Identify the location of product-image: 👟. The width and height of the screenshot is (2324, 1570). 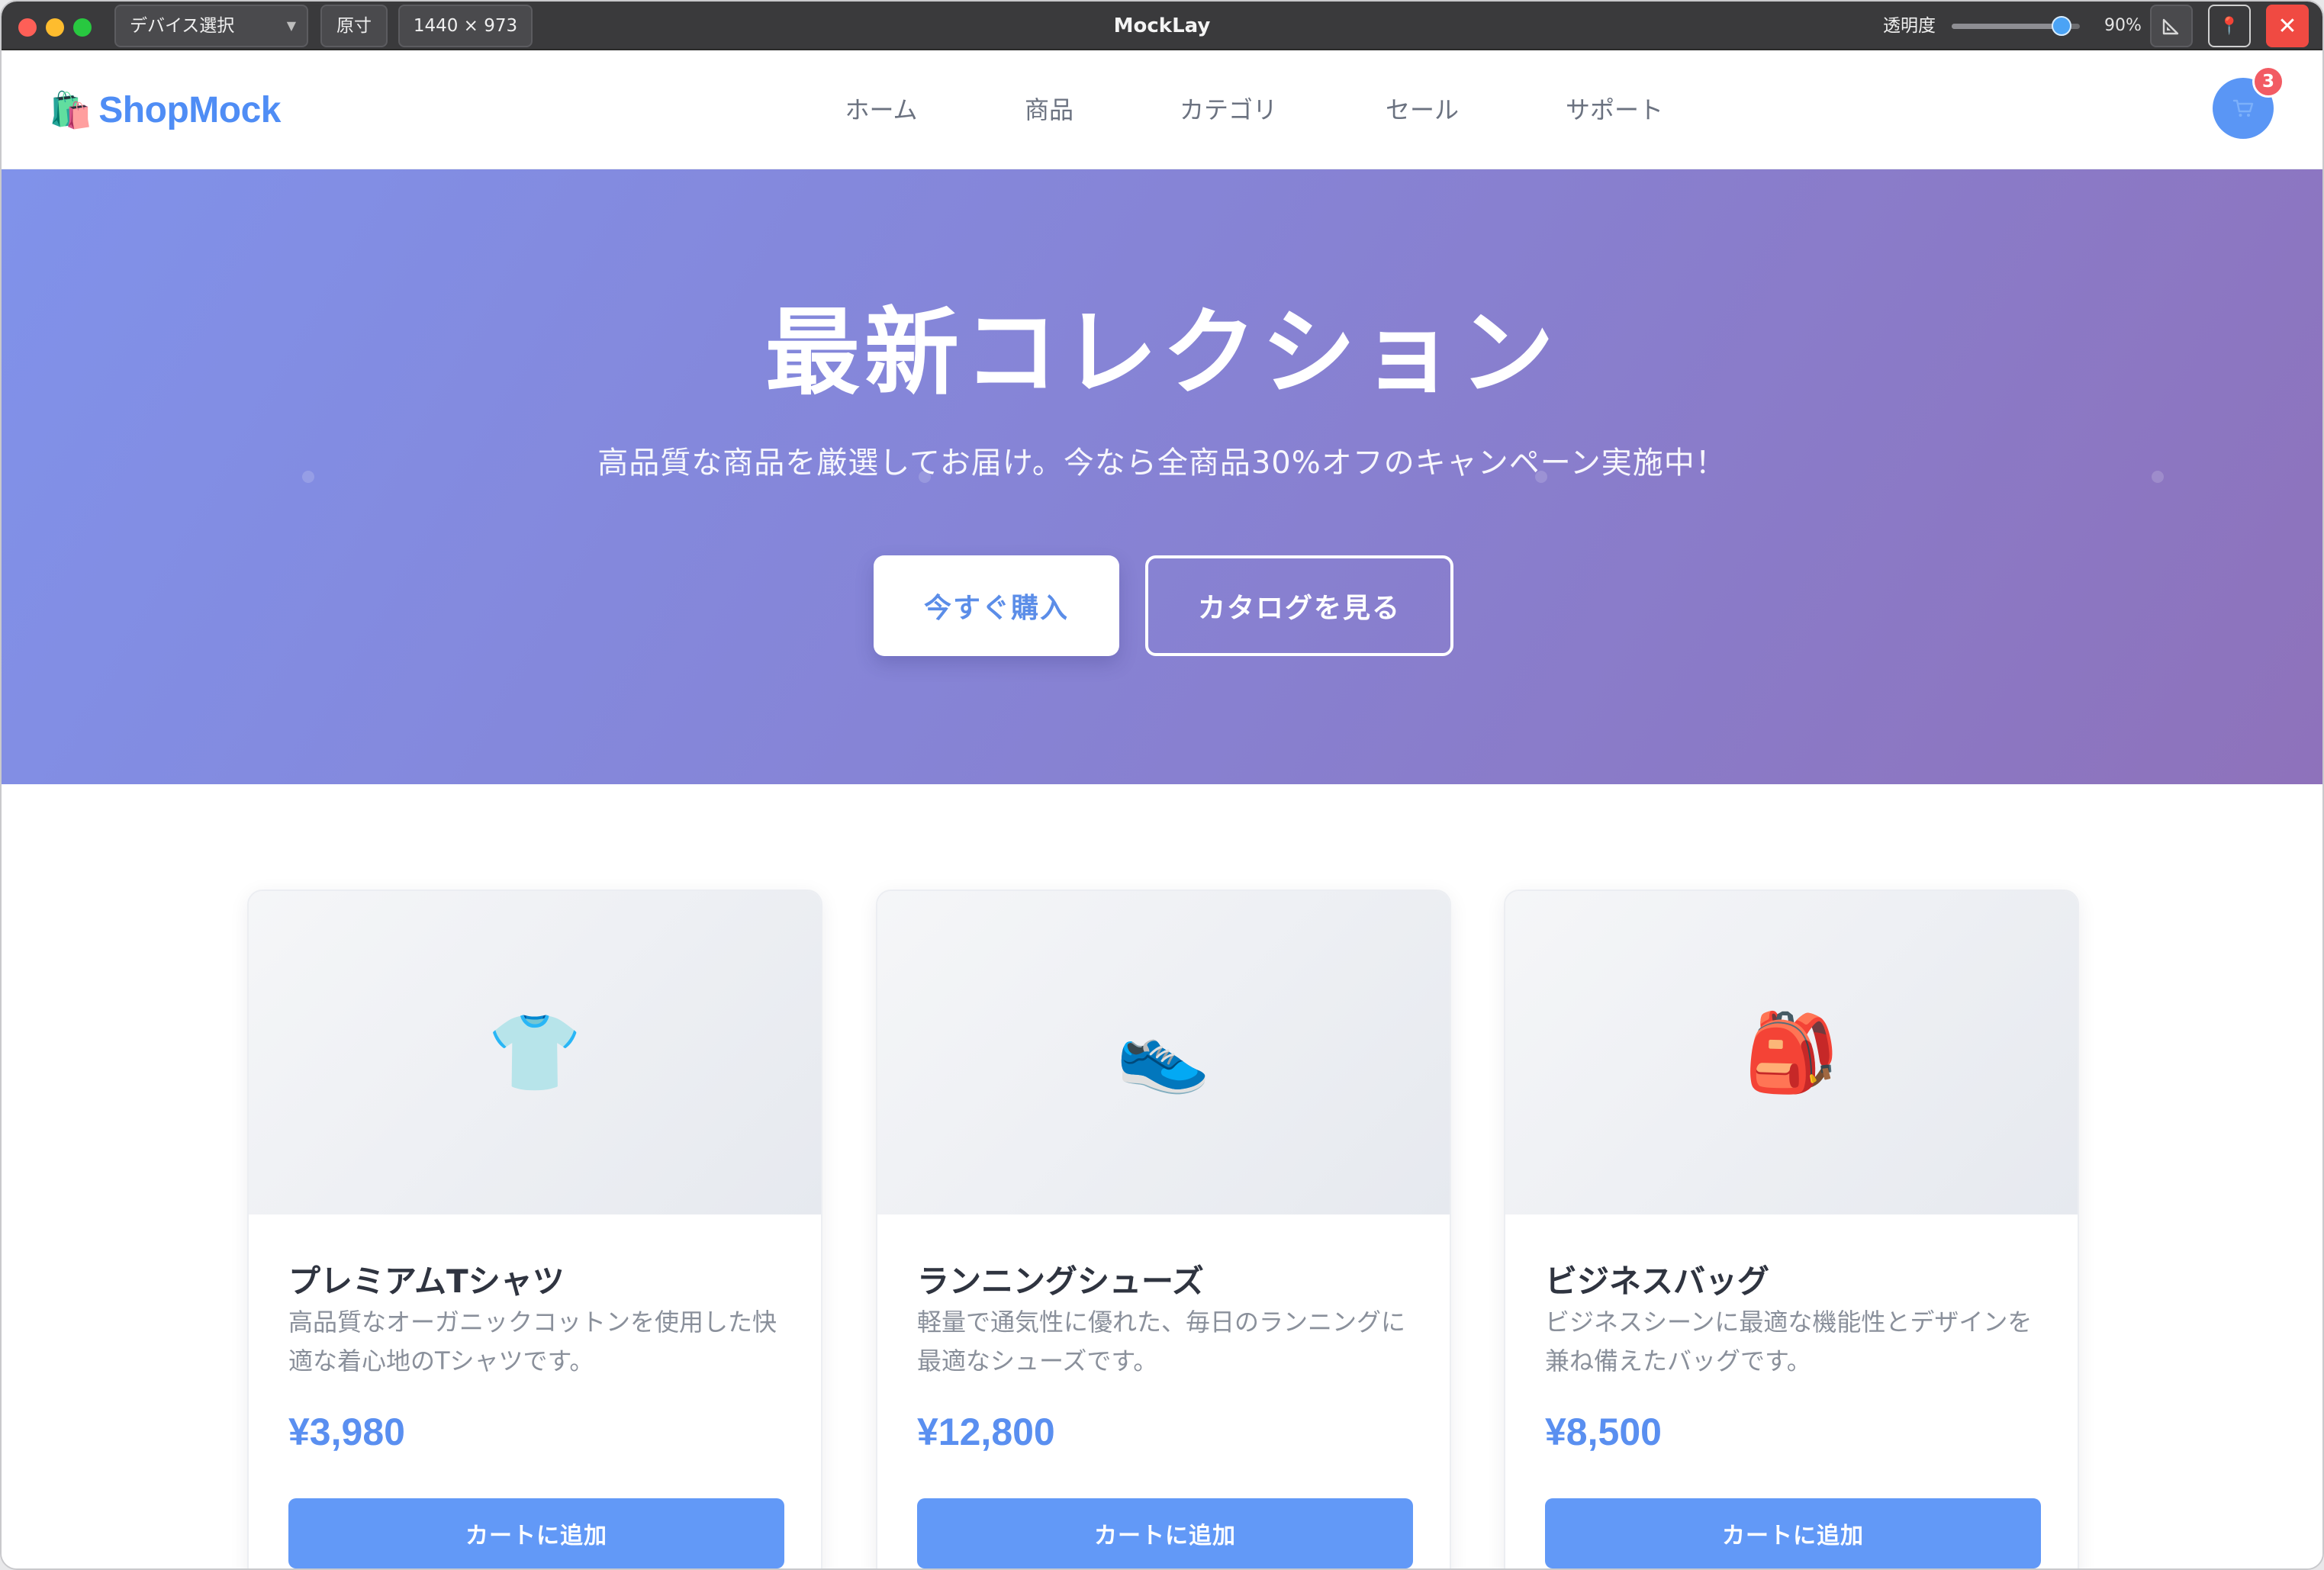
(1163, 1052).